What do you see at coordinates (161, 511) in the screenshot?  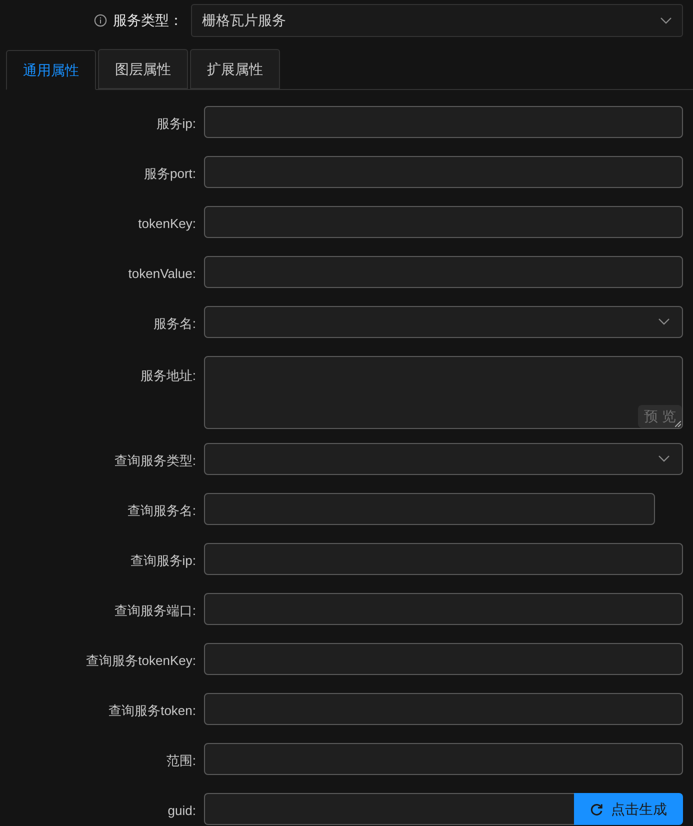 I see `field-label: 查询服务名:` at bounding box center [161, 511].